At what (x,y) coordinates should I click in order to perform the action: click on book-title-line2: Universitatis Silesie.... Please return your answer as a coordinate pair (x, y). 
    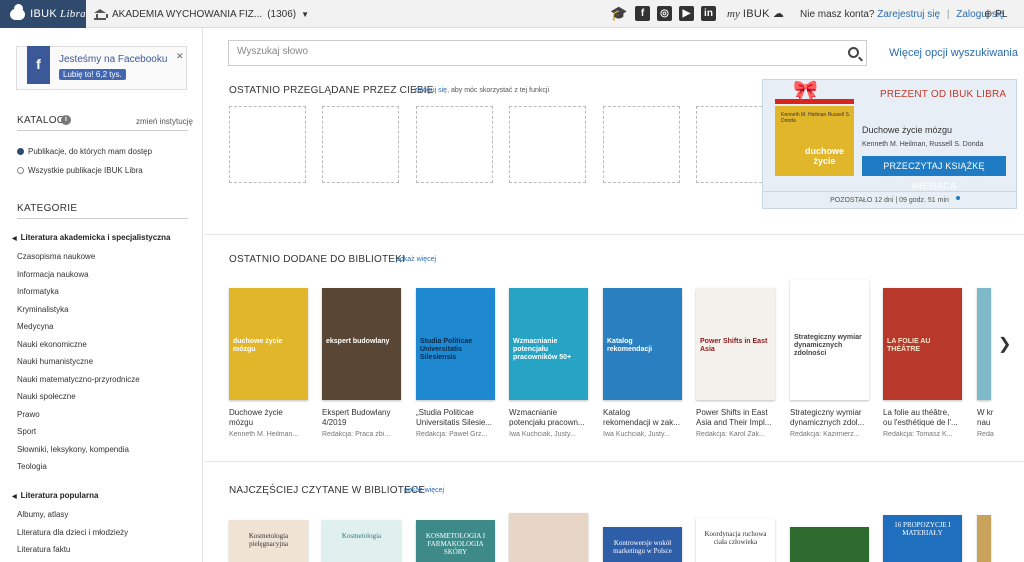
    Looking at the image, I should click on (458, 423).